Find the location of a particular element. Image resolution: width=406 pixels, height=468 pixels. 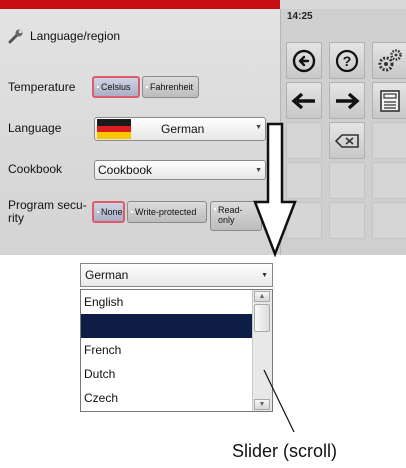

callout-leader-line is located at coordinates (279, 401).